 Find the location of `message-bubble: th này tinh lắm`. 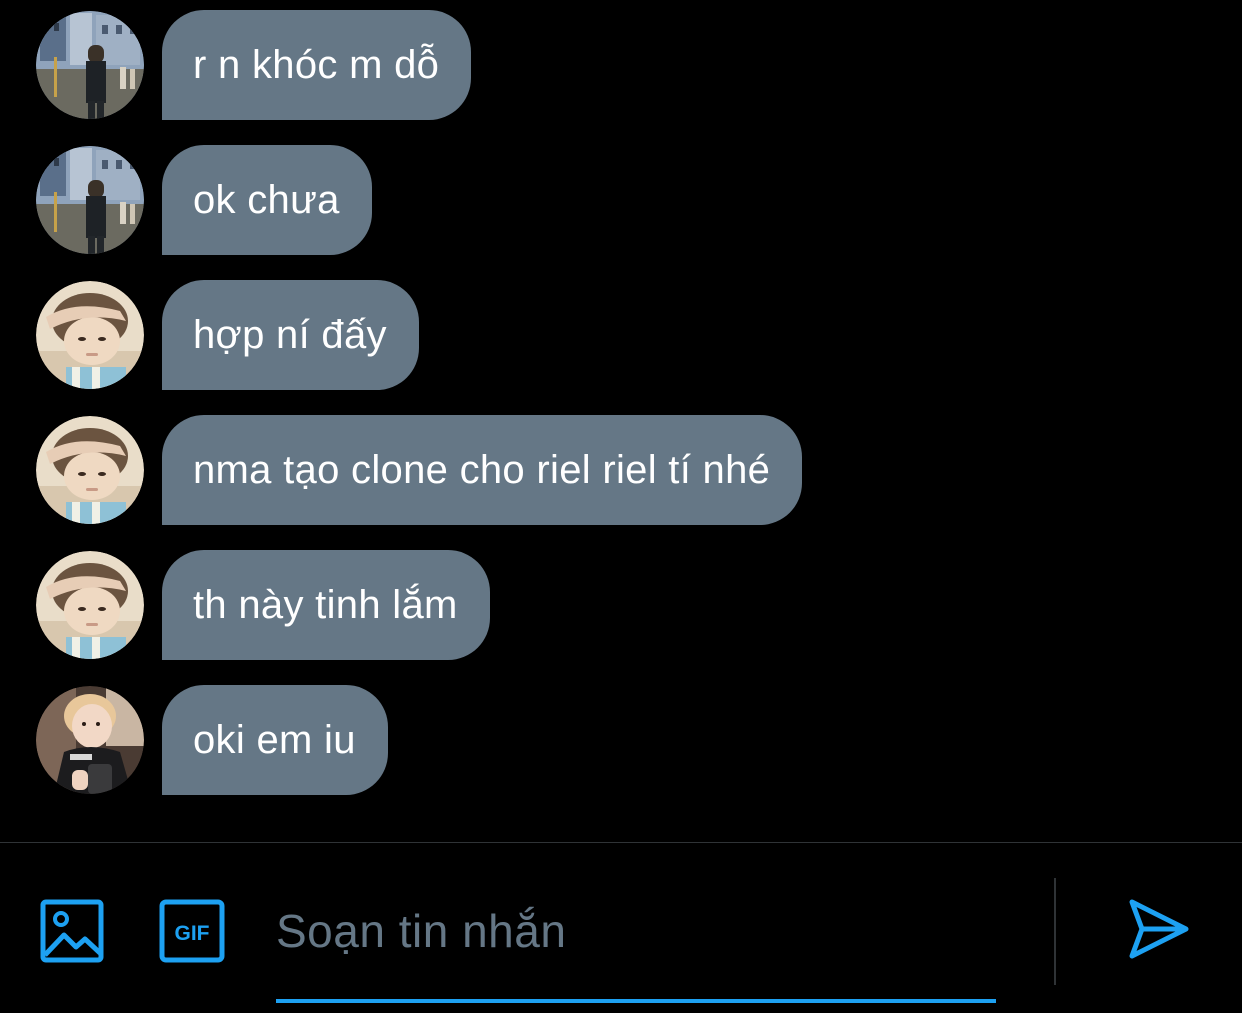

message-bubble: th này tinh lắm is located at coordinates (326, 605).